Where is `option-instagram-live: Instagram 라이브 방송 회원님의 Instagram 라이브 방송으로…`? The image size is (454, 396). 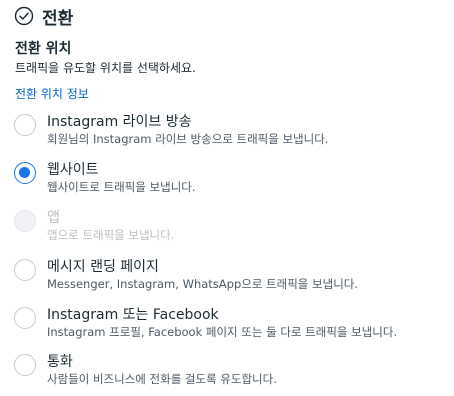
option-instagram-live: Instagram 라이브 방송 회원님의 Instagram 라이브 방송으로… is located at coordinates (229, 130).